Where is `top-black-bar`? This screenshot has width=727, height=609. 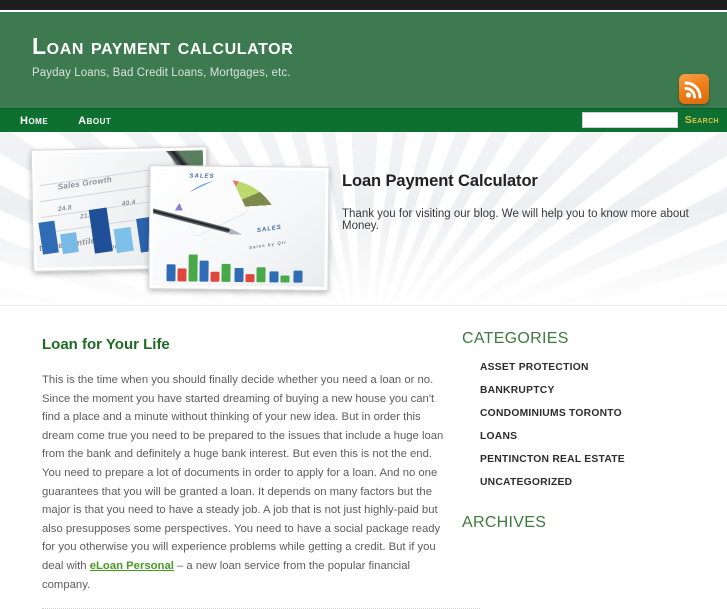 top-black-bar is located at coordinates (363, 5).